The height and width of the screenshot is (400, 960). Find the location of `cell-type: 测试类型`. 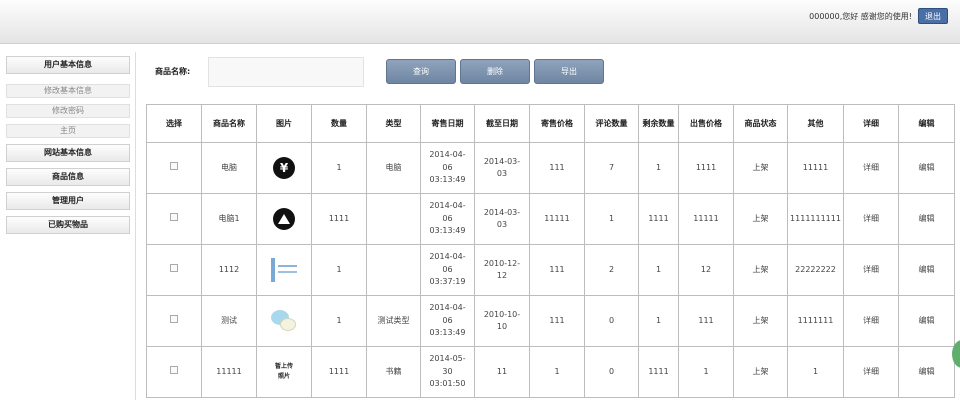

cell-type: 测试类型 is located at coordinates (393, 321).